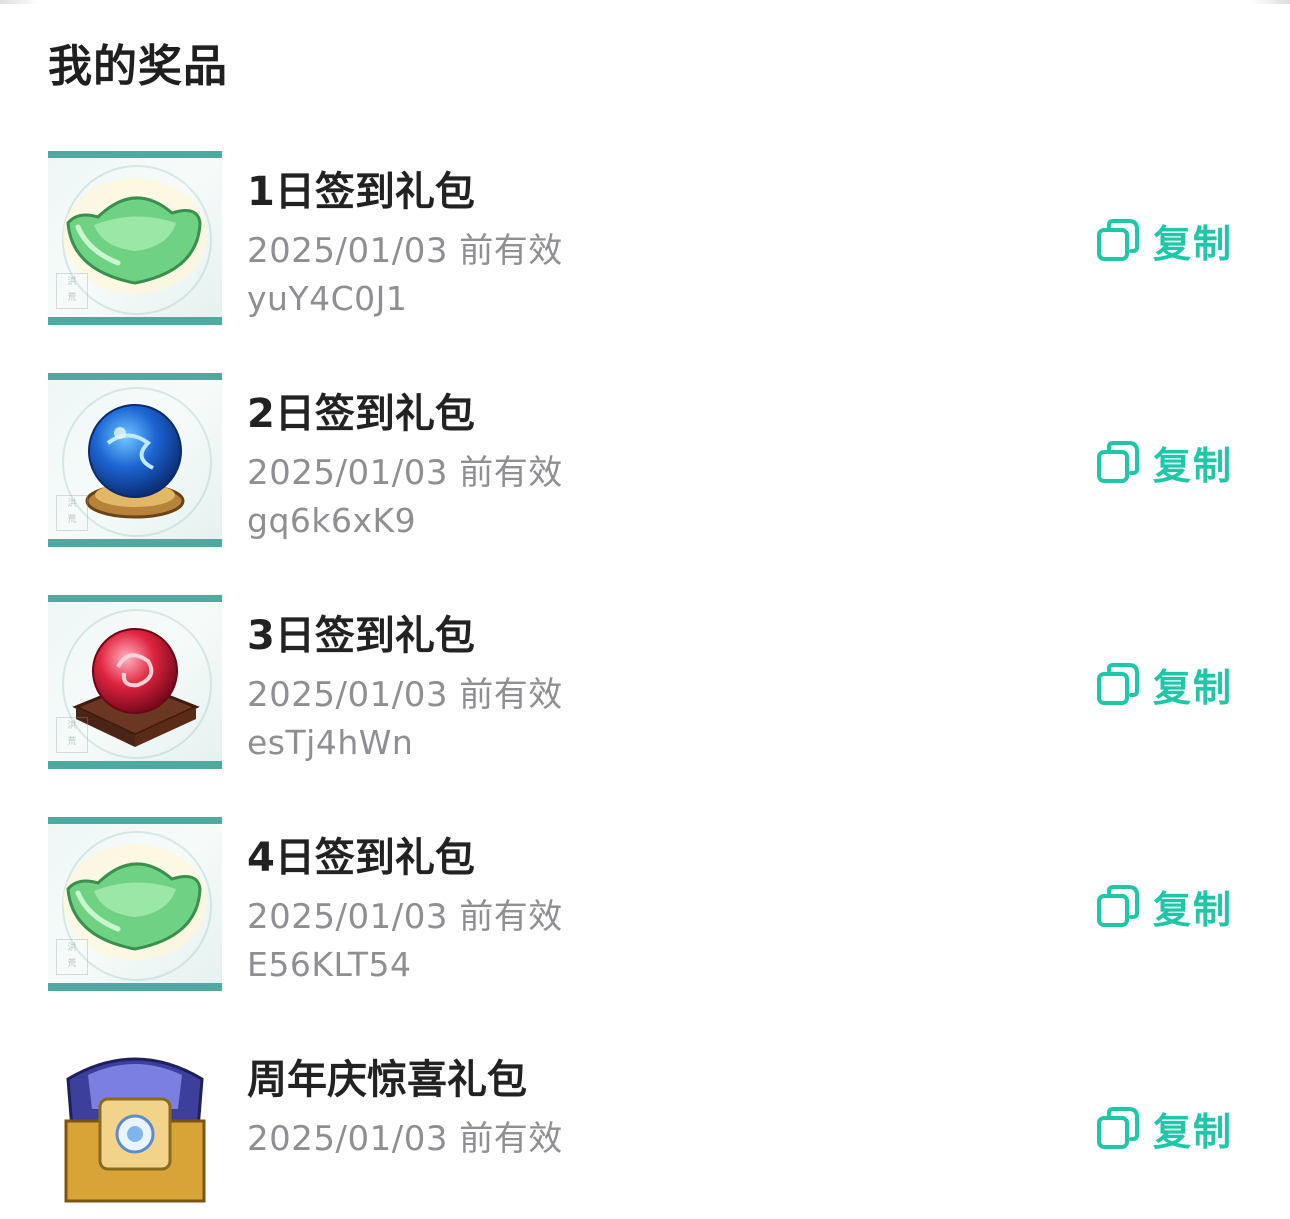 The image size is (1290, 1219). What do you see at coordinates (387, 1080) in the screenshot?
I see `prize-name: 周年庆惊喜礼包` at bounding box center [387, 1080].